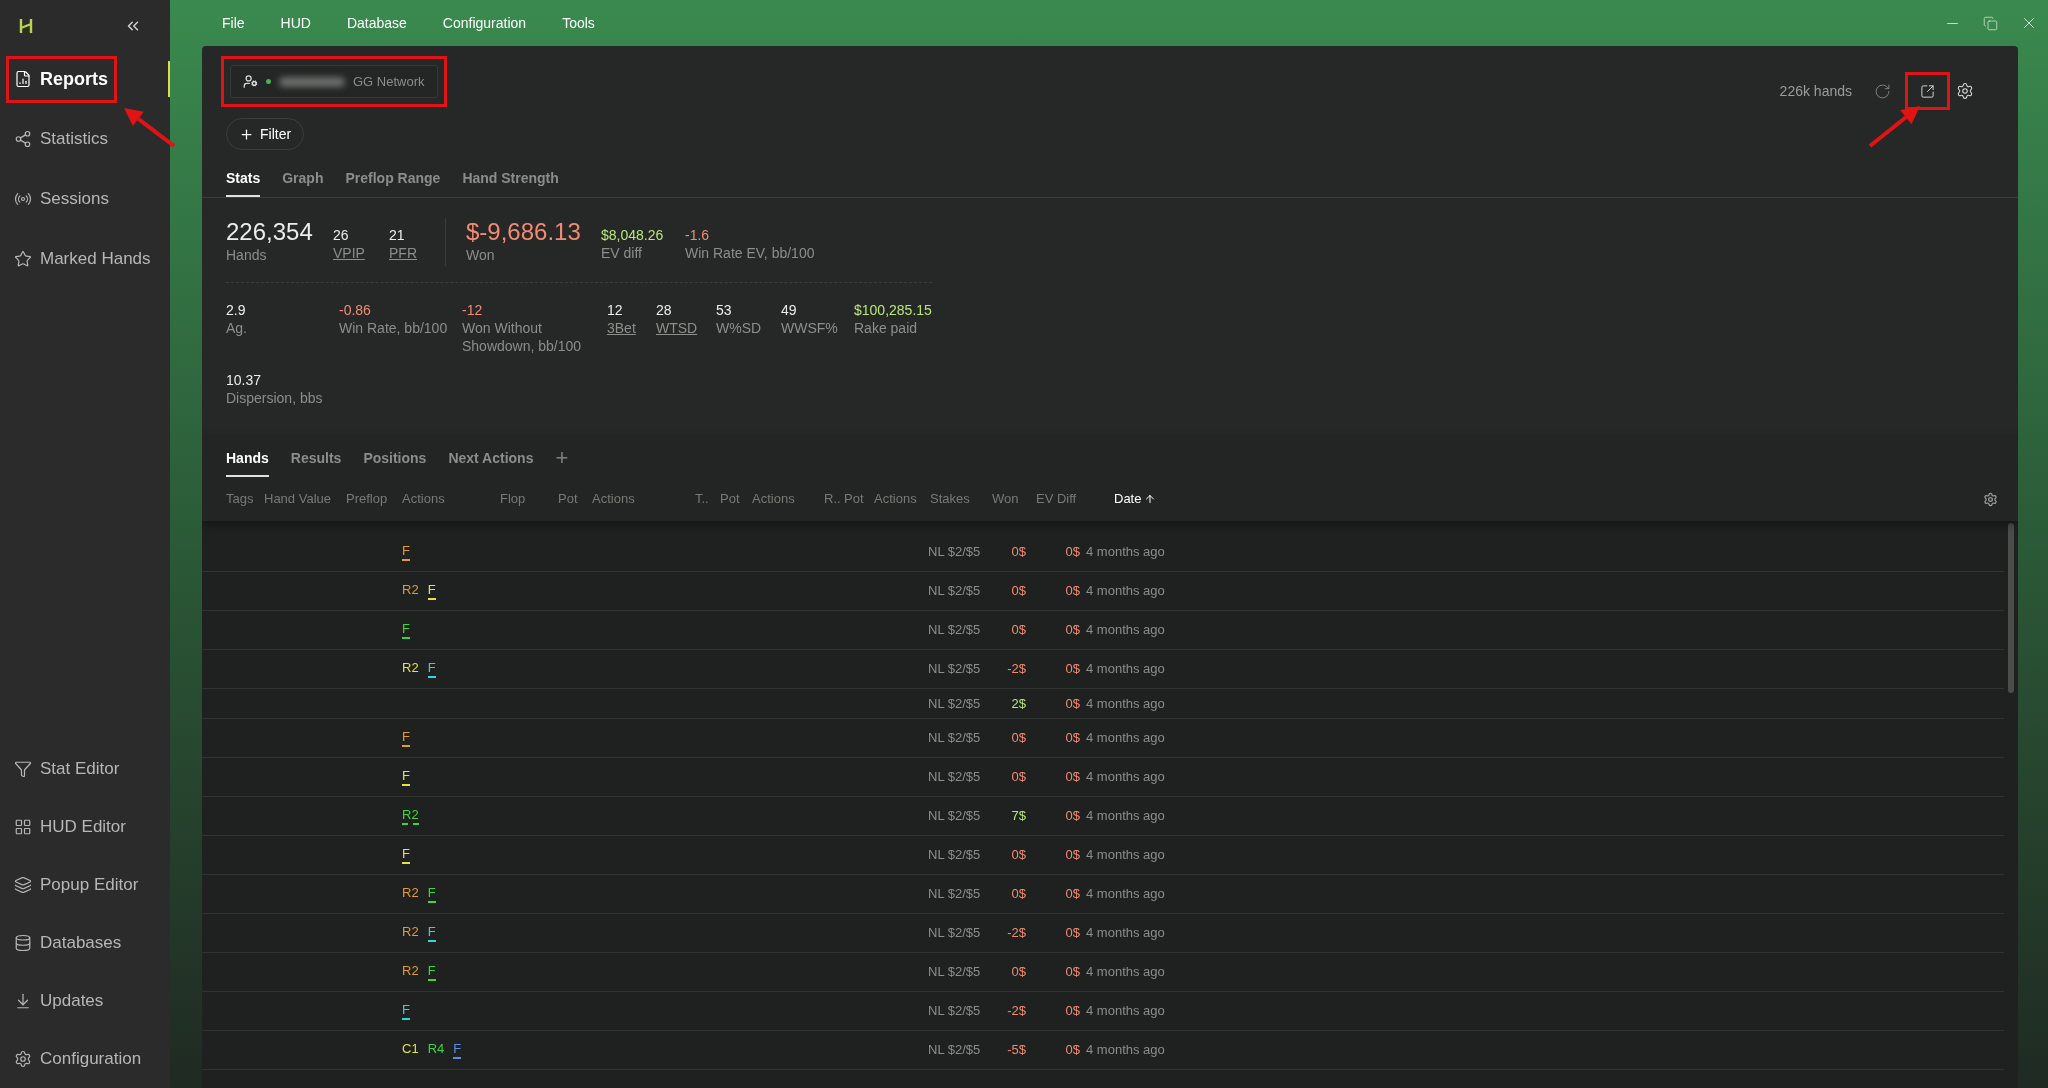  What do you see at coordinates (64, 769) in the screenshot?
I see `nav-item: Stat Editor` at bounding box center [64, 769].